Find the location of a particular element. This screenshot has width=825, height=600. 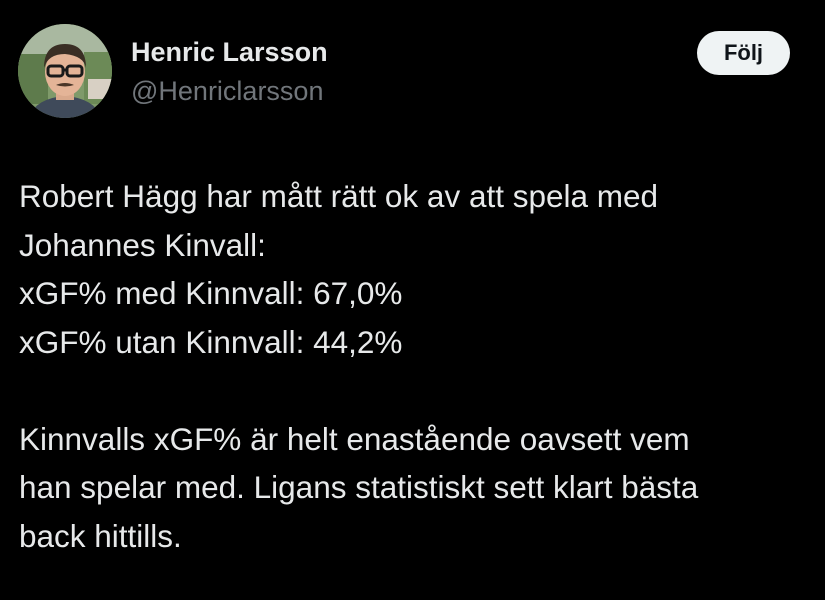

author-info: Henric Larsson @Henriclarsson is located at coordinates (229, 71).